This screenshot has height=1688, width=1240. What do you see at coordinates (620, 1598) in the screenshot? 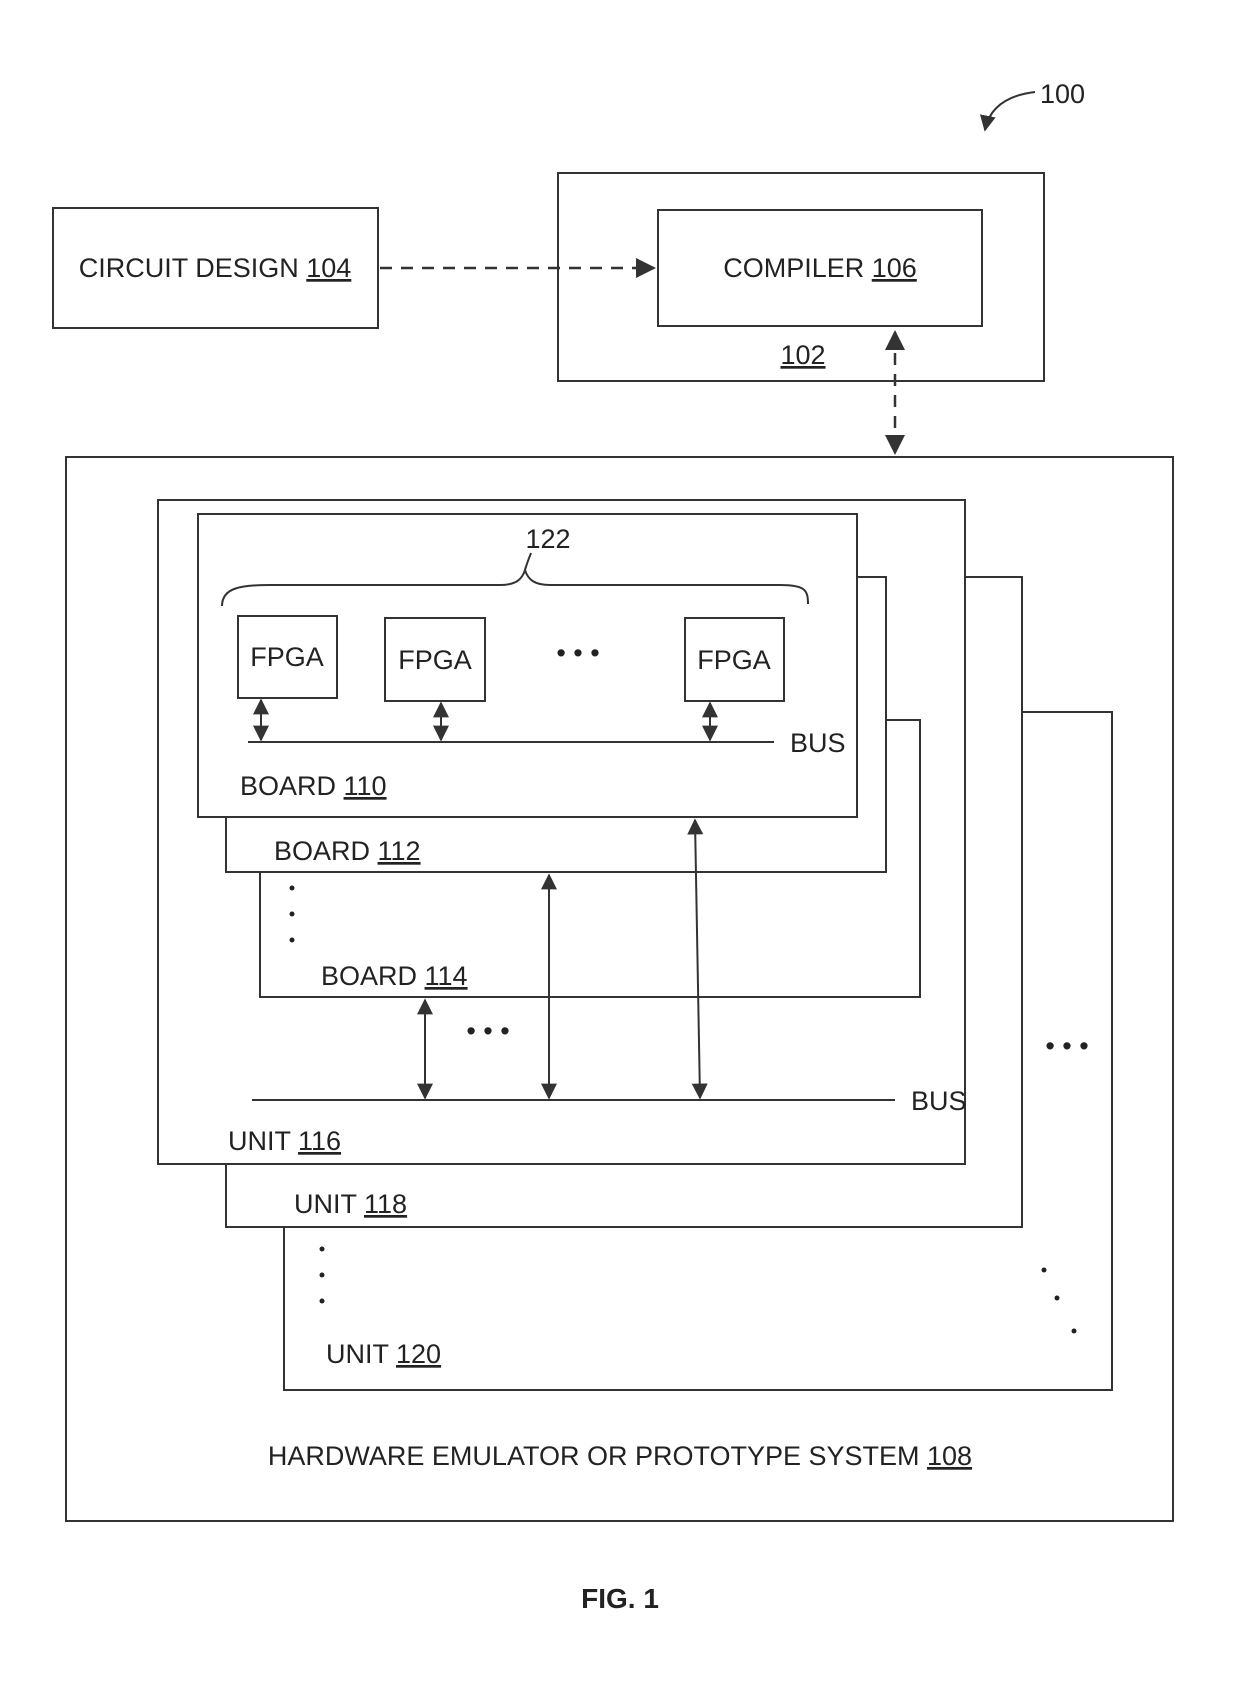
I see `figure-caption: FIG. 1` at bounding box center [620, 1598].